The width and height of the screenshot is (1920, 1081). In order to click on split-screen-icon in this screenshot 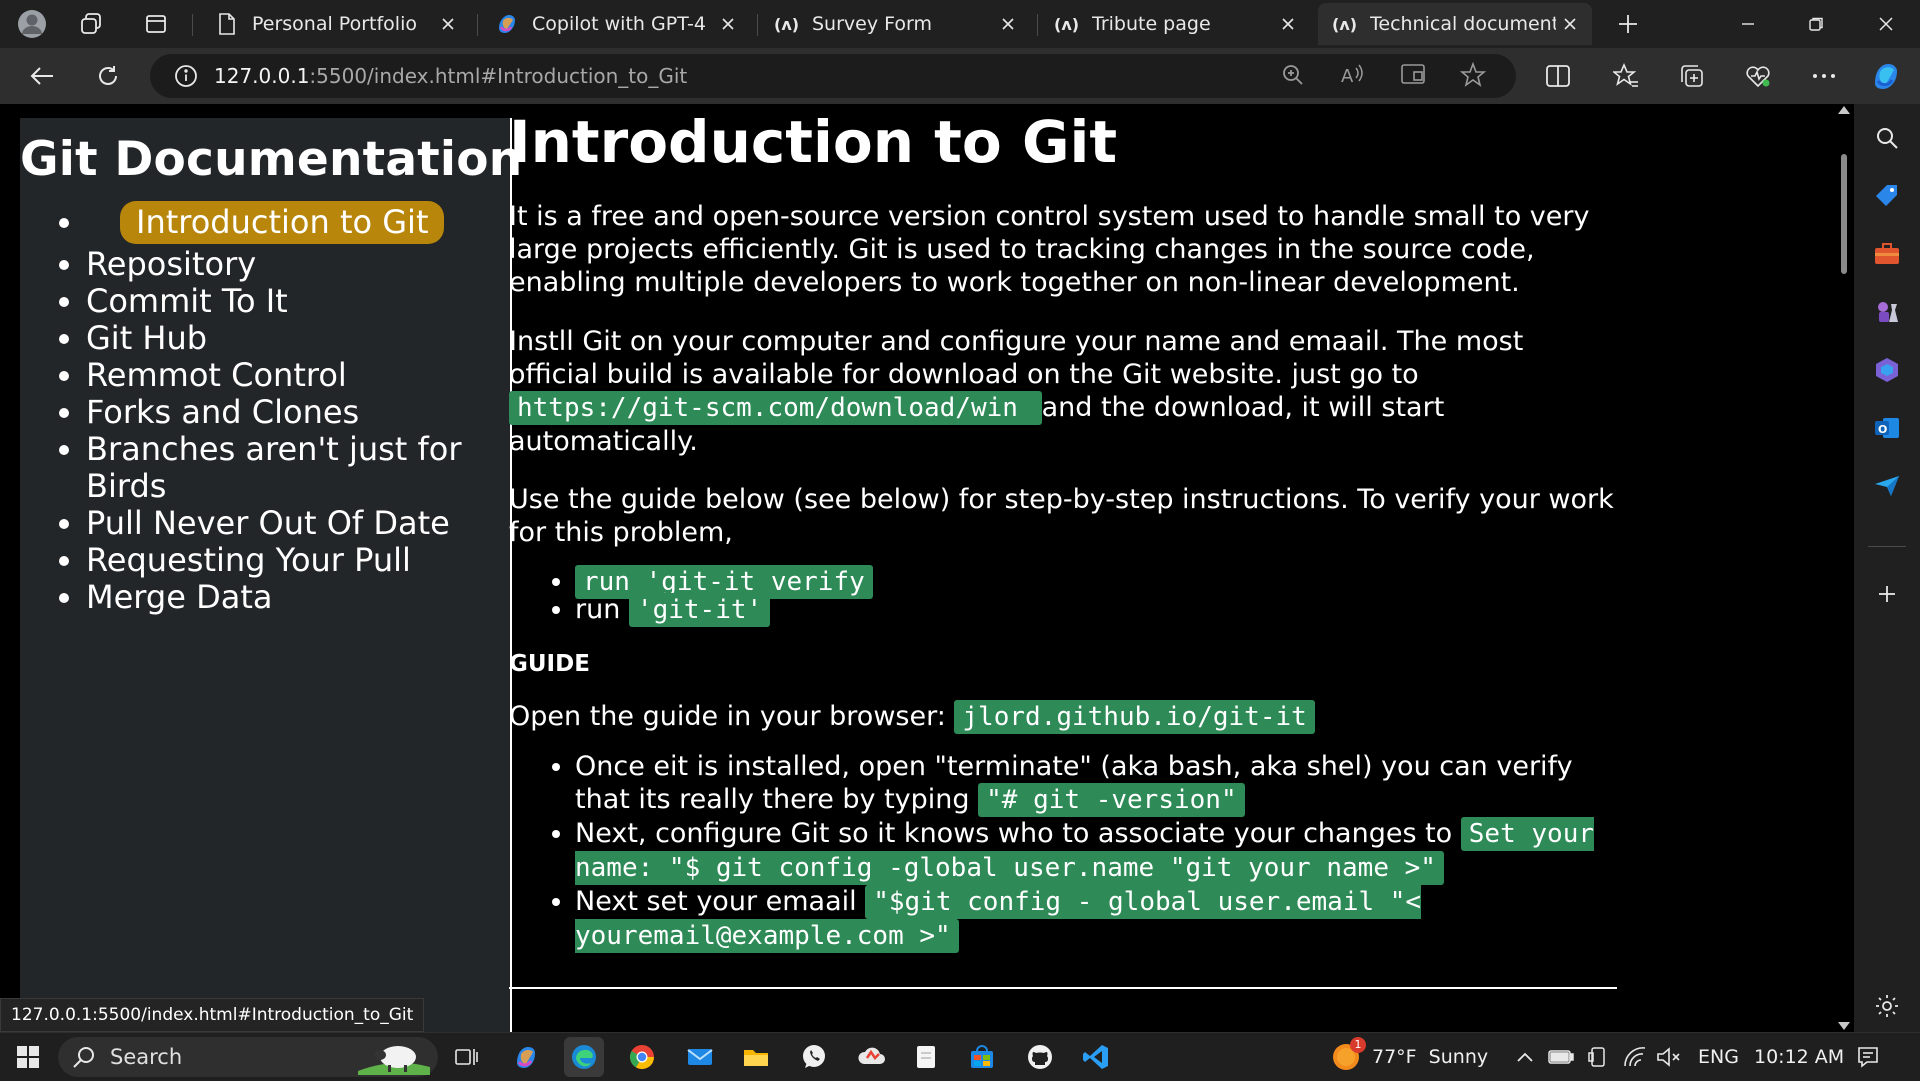, I will do `click(1558, 76)`.